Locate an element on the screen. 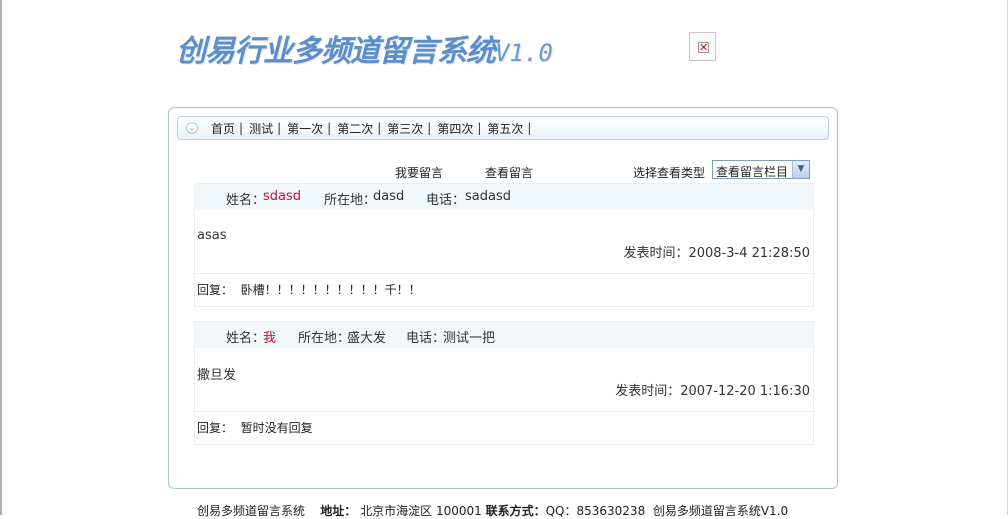 The height and width of the screenshot is (519, 1008). nav-item-fifth: 第五次 is located at coordinates (505, 128).